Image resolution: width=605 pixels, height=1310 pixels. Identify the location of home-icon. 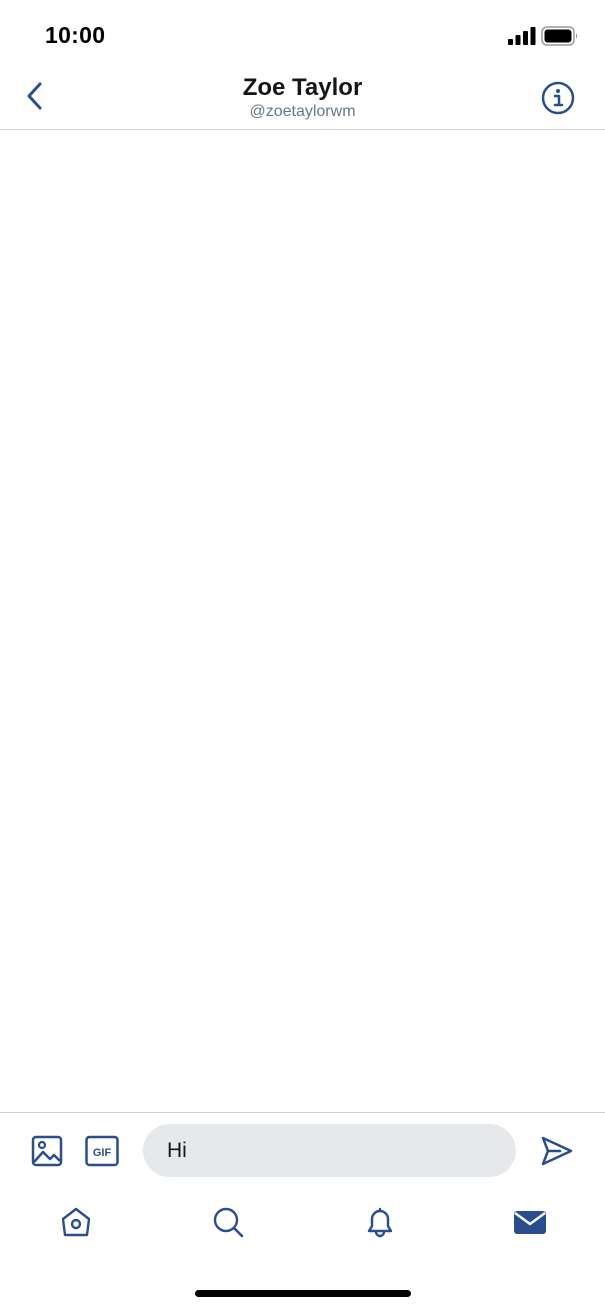
(76, 1222).